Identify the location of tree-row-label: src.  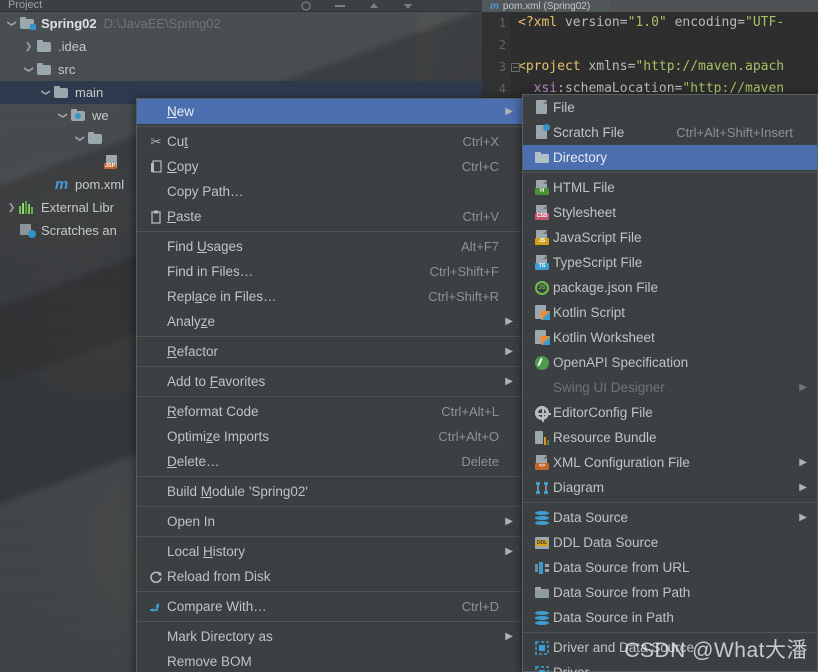
(67, 69).